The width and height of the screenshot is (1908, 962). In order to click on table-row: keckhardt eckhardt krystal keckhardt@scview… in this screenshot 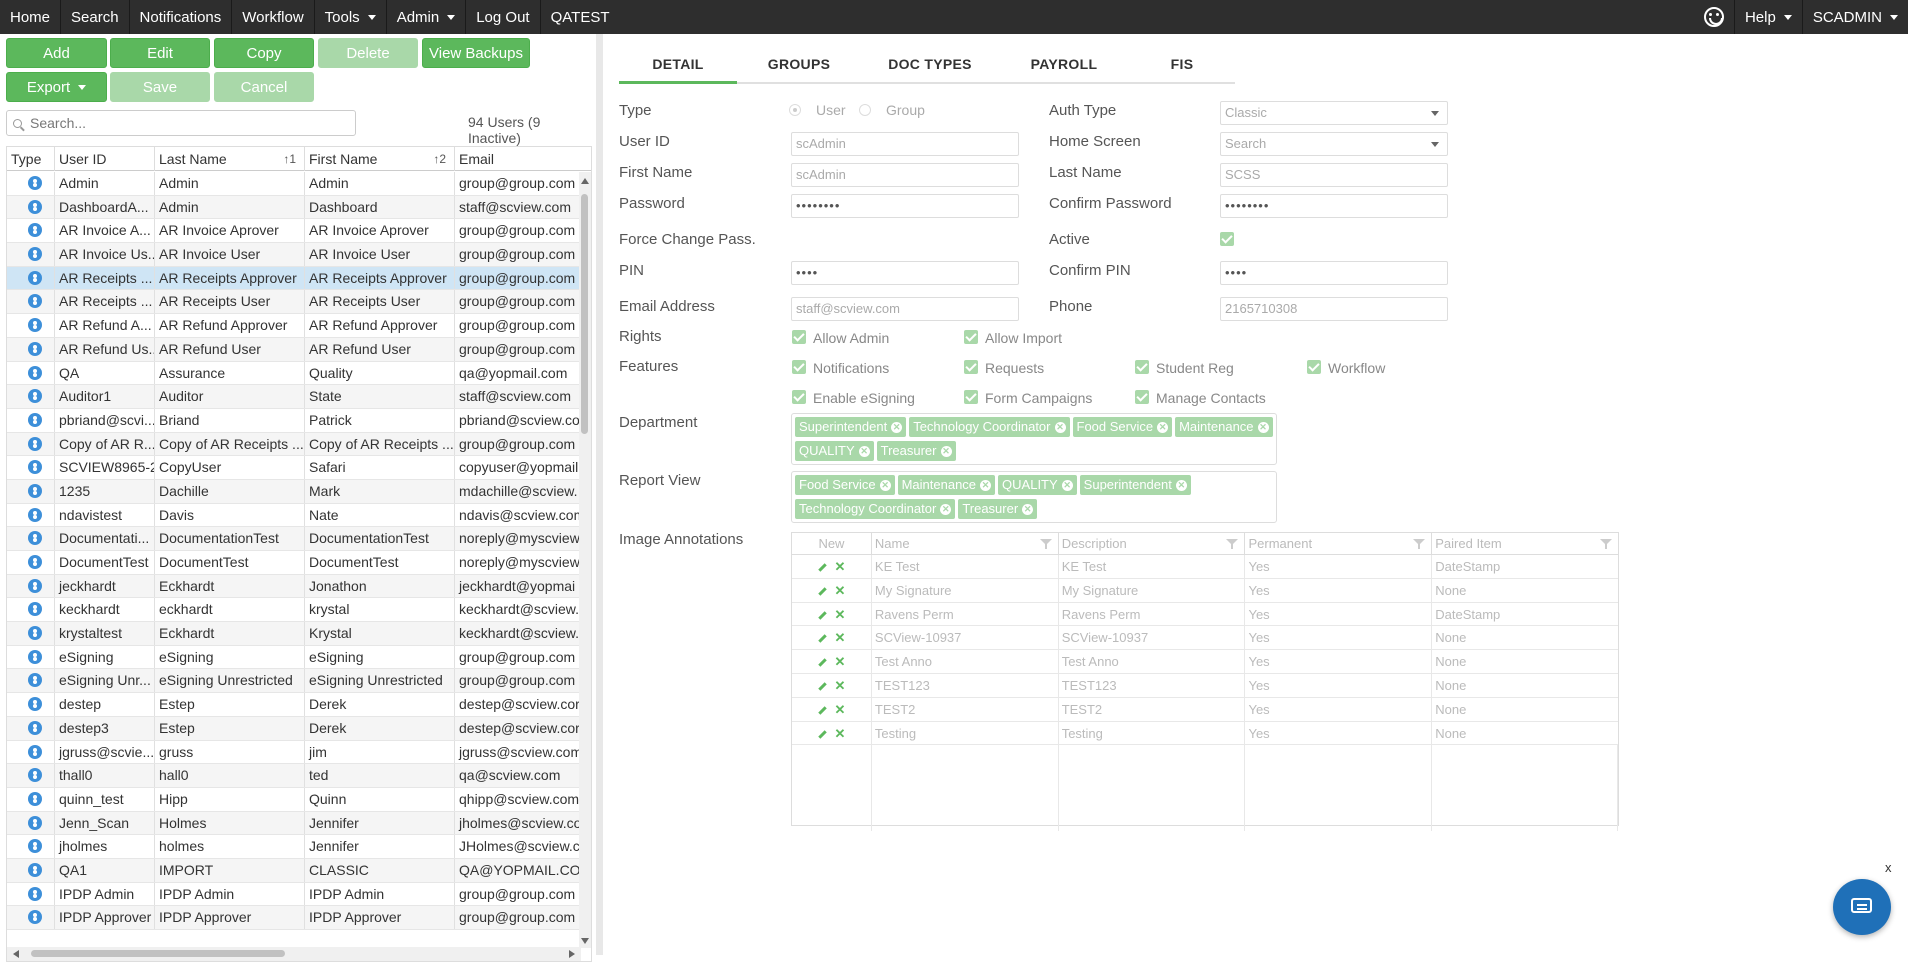, I will do `click(294, 610)`.